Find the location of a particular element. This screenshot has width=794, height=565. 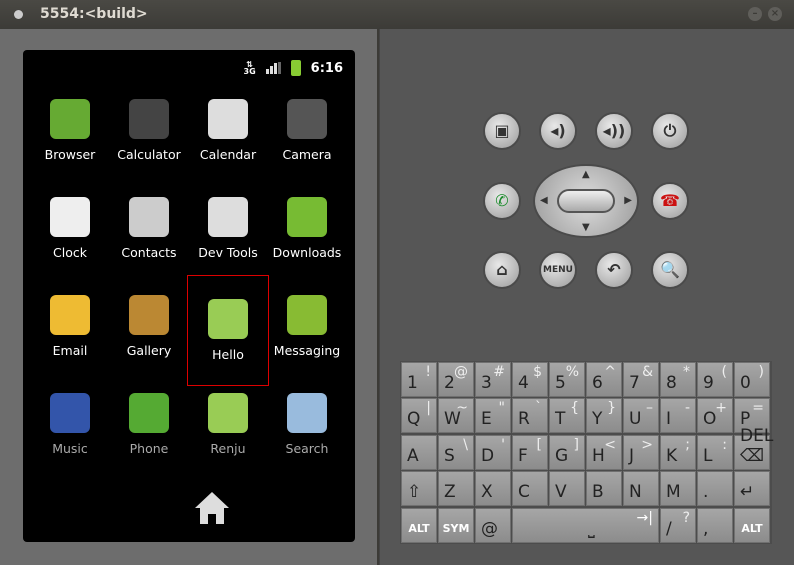

app-label: Messaging is located at coordinates (307, 350).